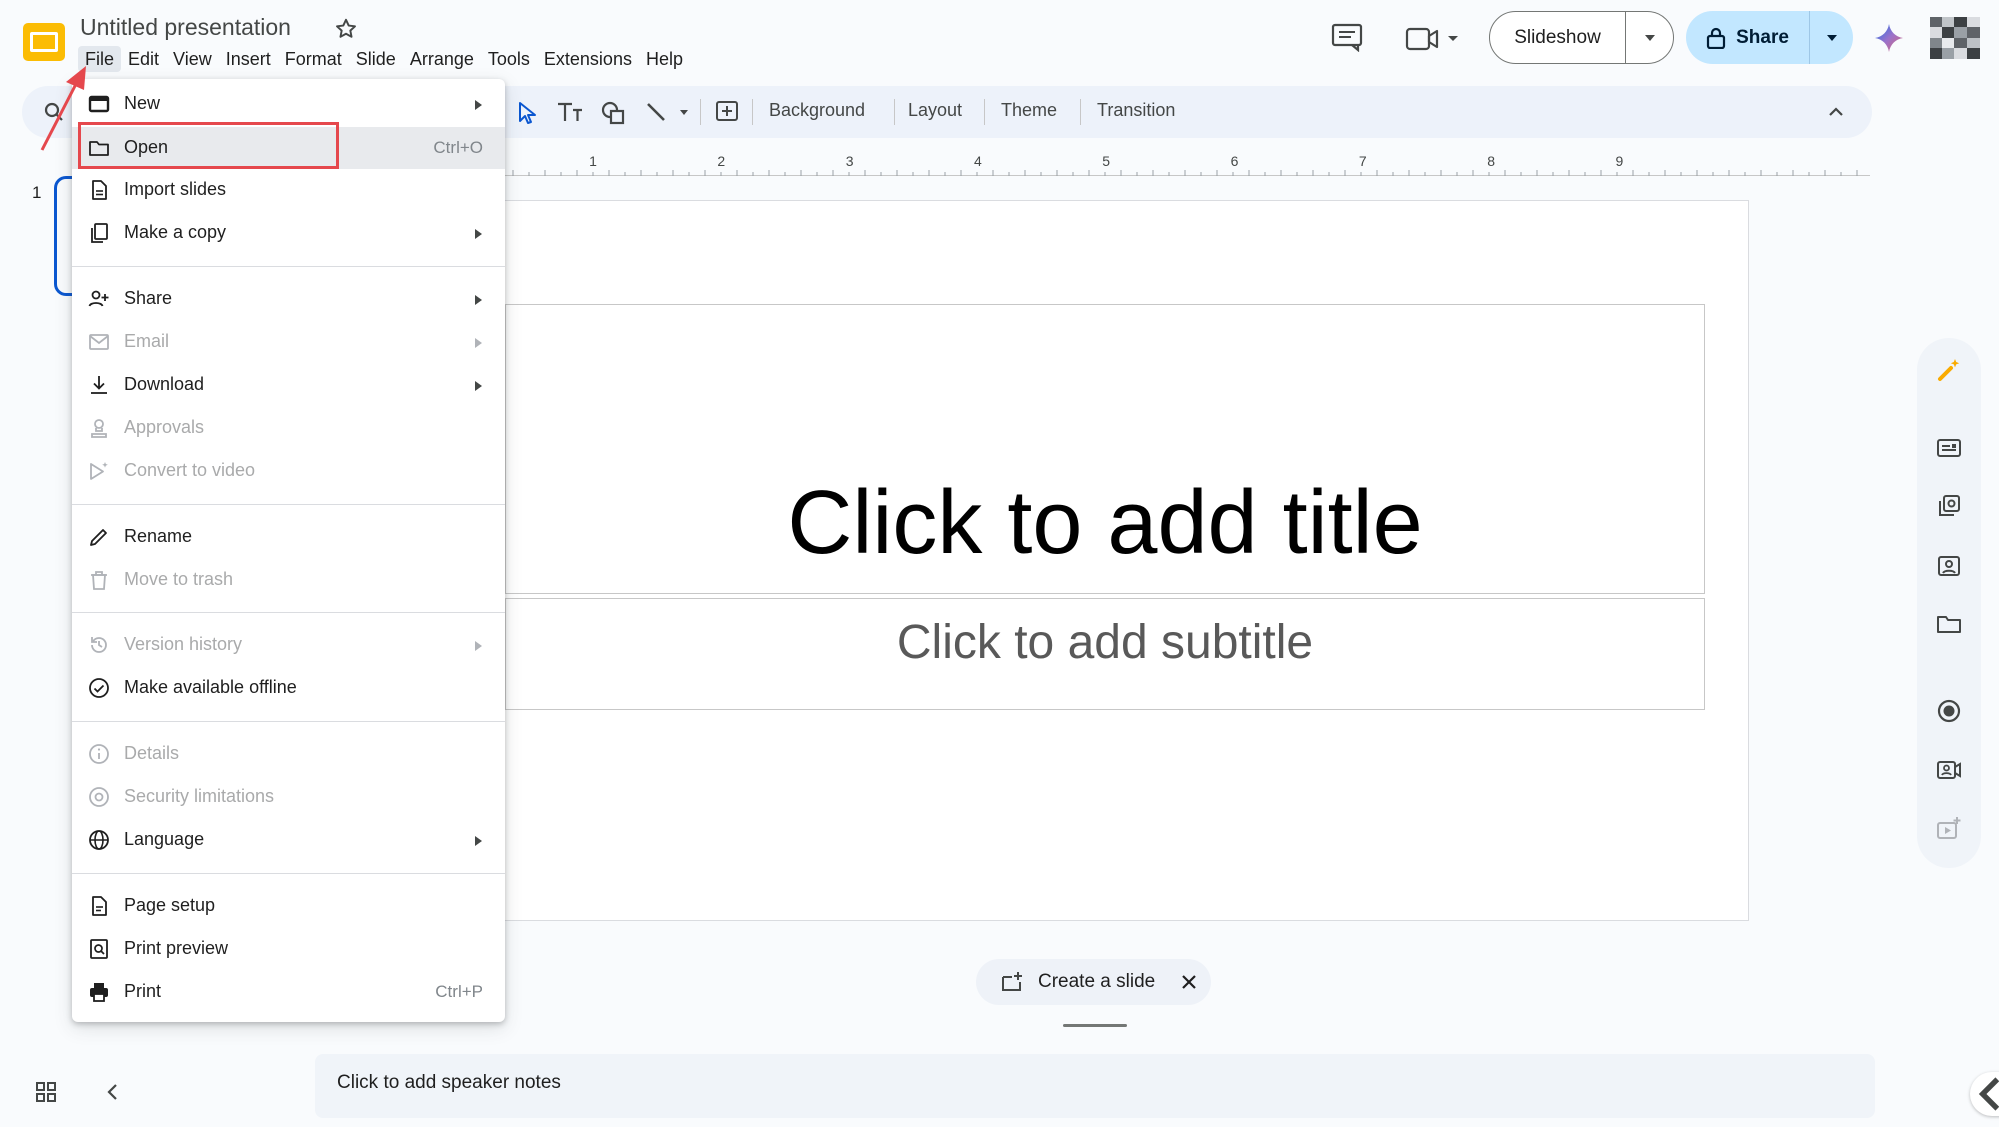 This screenshot has height=1127, width=1999. I want to click on chevron-down-icon, so click(1649, 37).